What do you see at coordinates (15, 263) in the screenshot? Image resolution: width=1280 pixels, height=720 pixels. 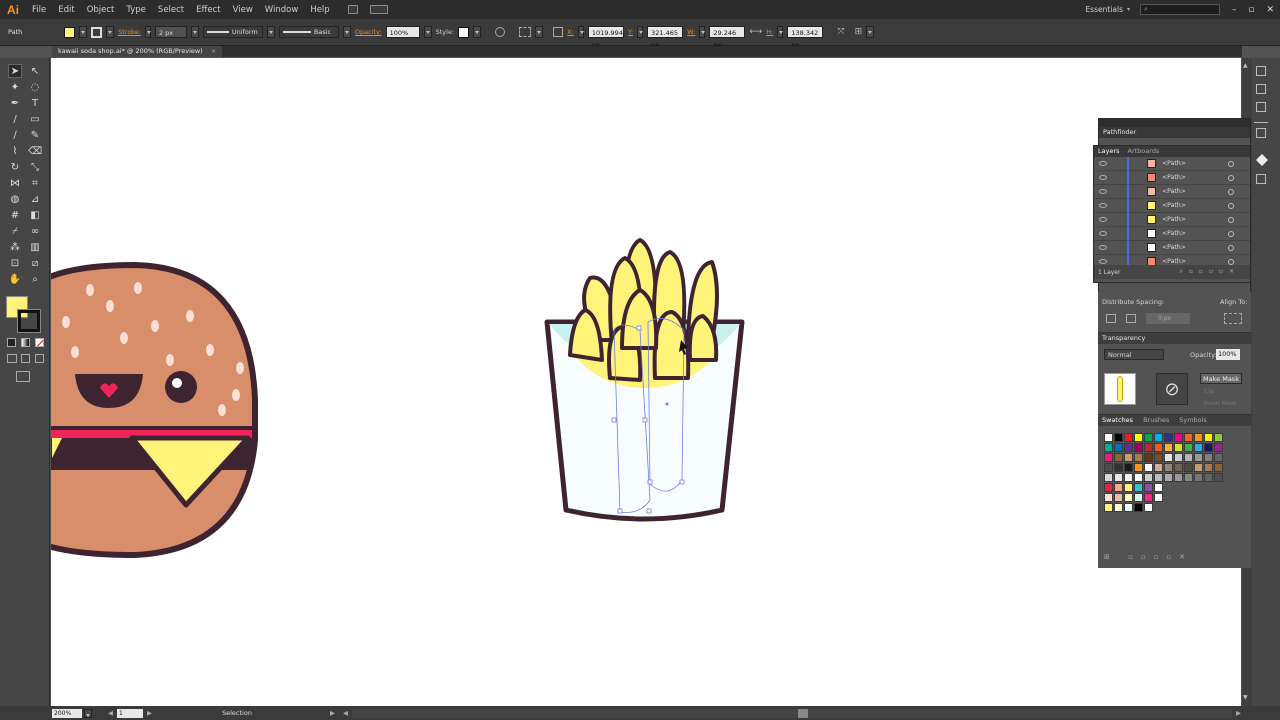 I see `artboard-tool-icon: ⊡` at bounding box center [15, 263].